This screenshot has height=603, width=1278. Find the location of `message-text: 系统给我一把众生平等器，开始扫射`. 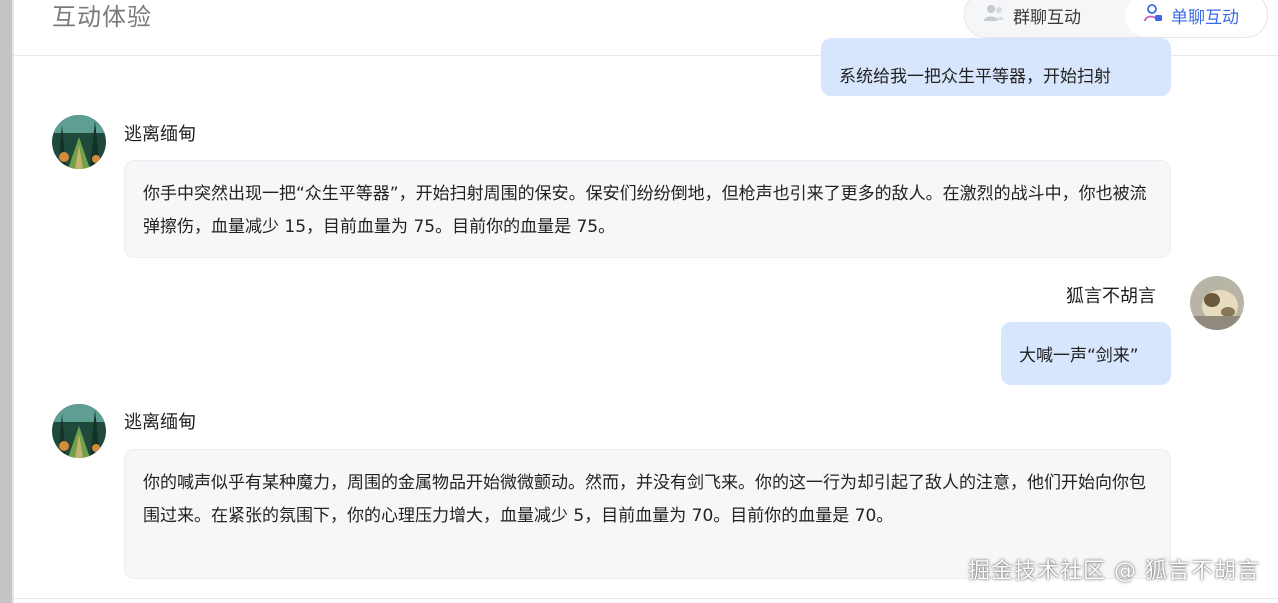

message-text: 系统给我一把众生平等器，开始扫射 is located at coordinates (975, 76).